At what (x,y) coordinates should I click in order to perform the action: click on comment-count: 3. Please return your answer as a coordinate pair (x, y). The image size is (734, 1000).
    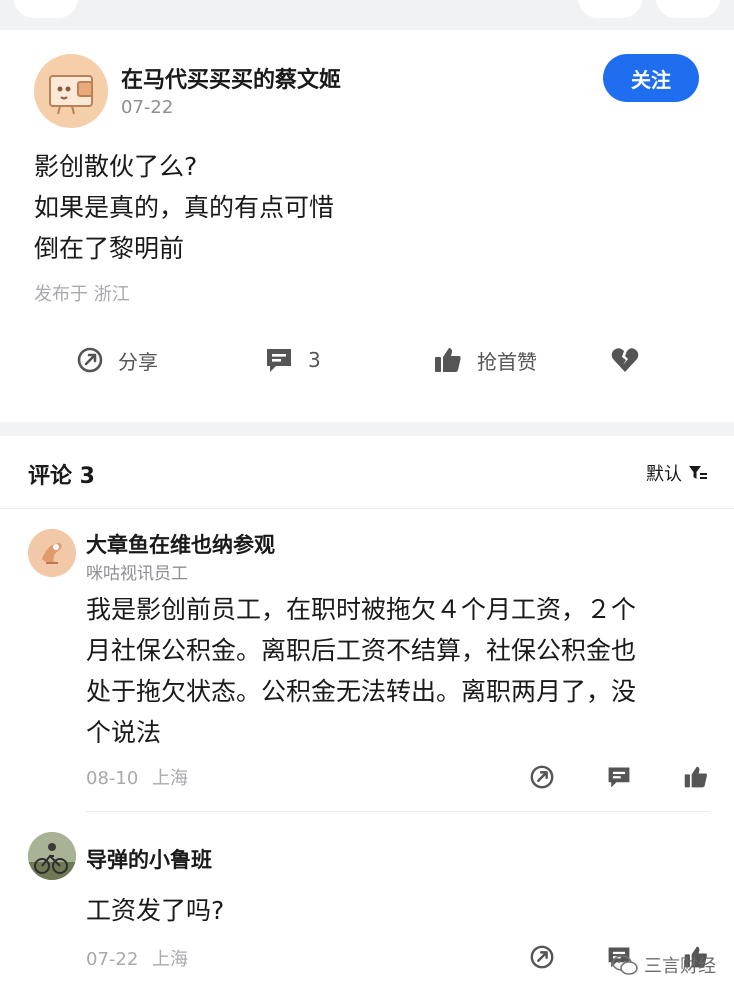
    Looking at the image, I should click on (314, 360).